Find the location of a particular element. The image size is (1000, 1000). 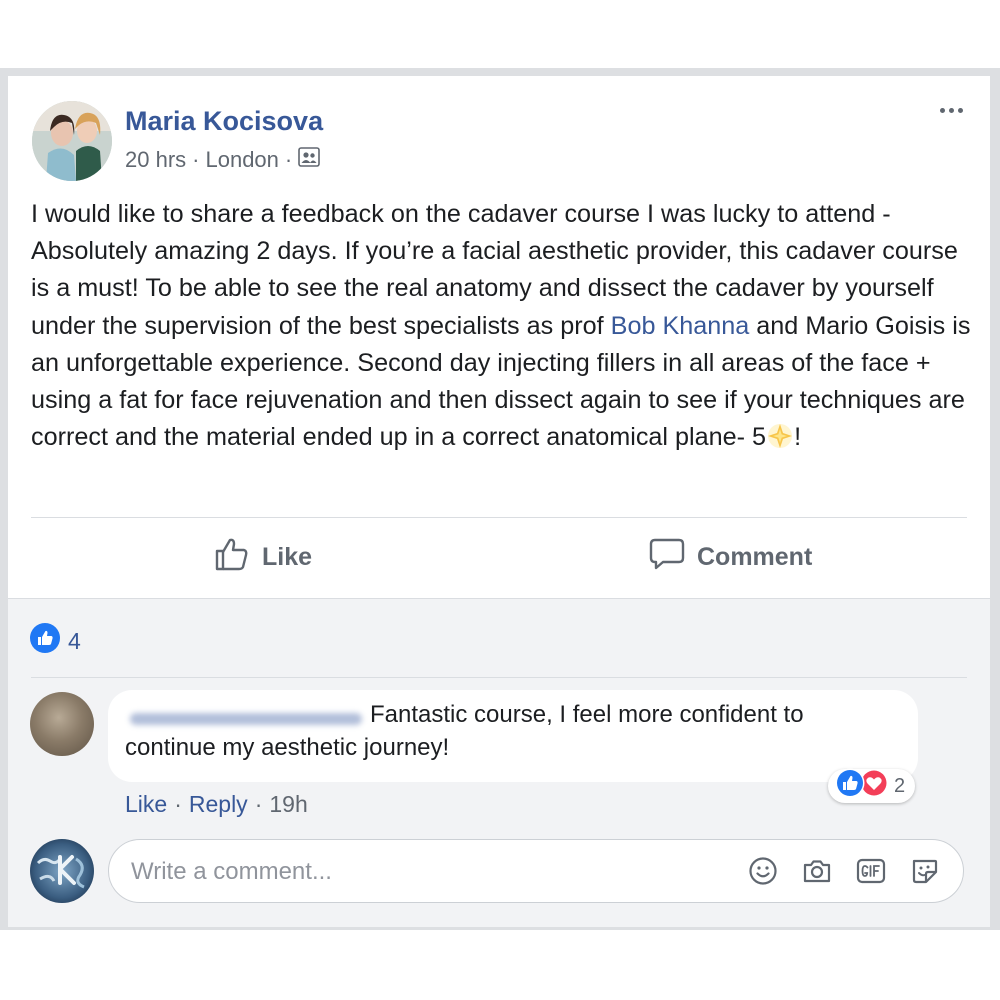

current-user-avatar is located at coordinates (62, 871).